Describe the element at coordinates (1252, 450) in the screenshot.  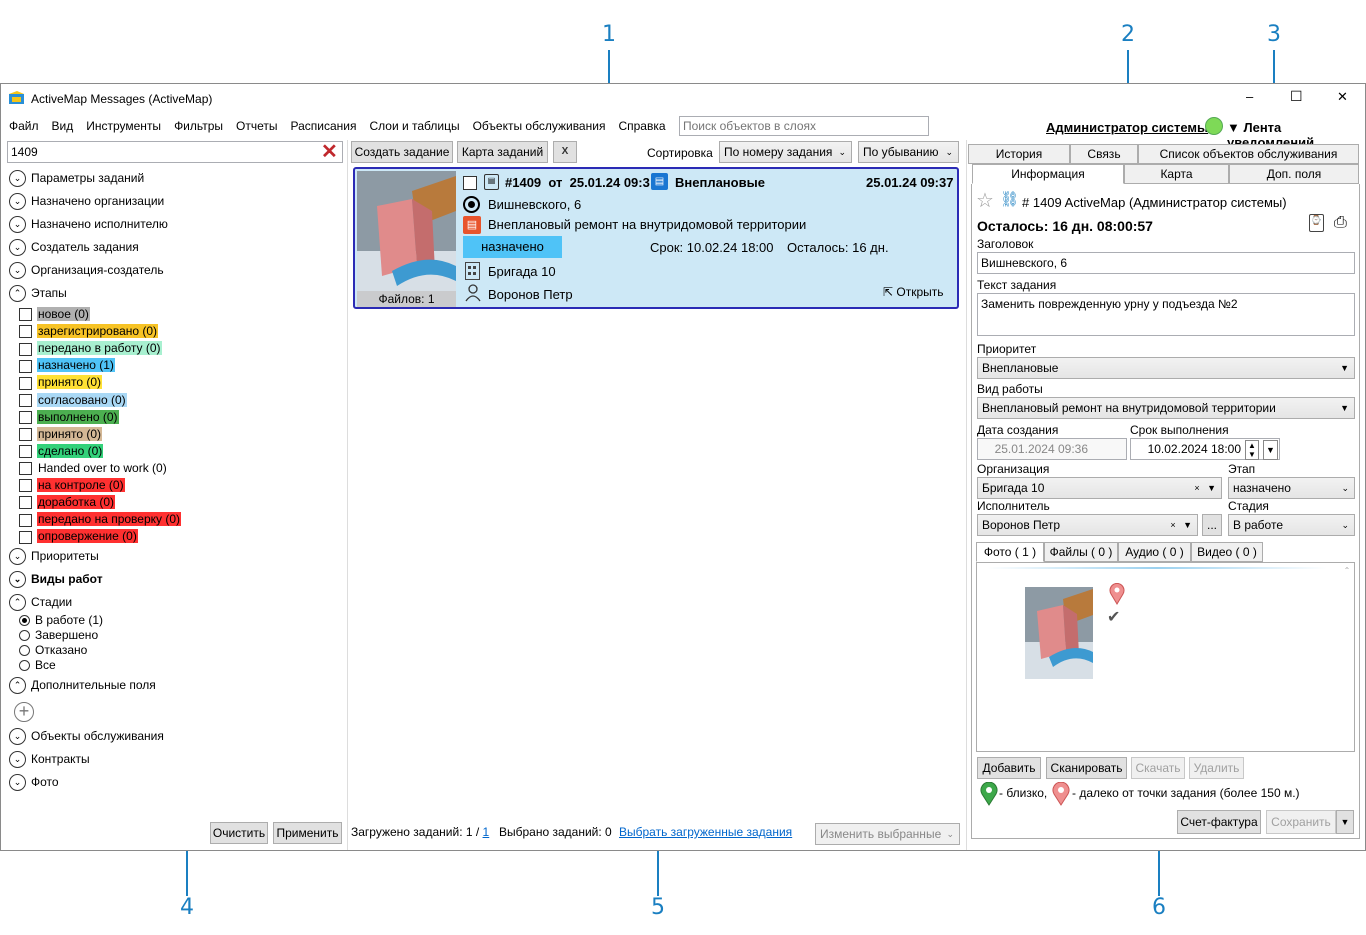
I see `deadline-spin-icon: ▲ ▼` at that location.